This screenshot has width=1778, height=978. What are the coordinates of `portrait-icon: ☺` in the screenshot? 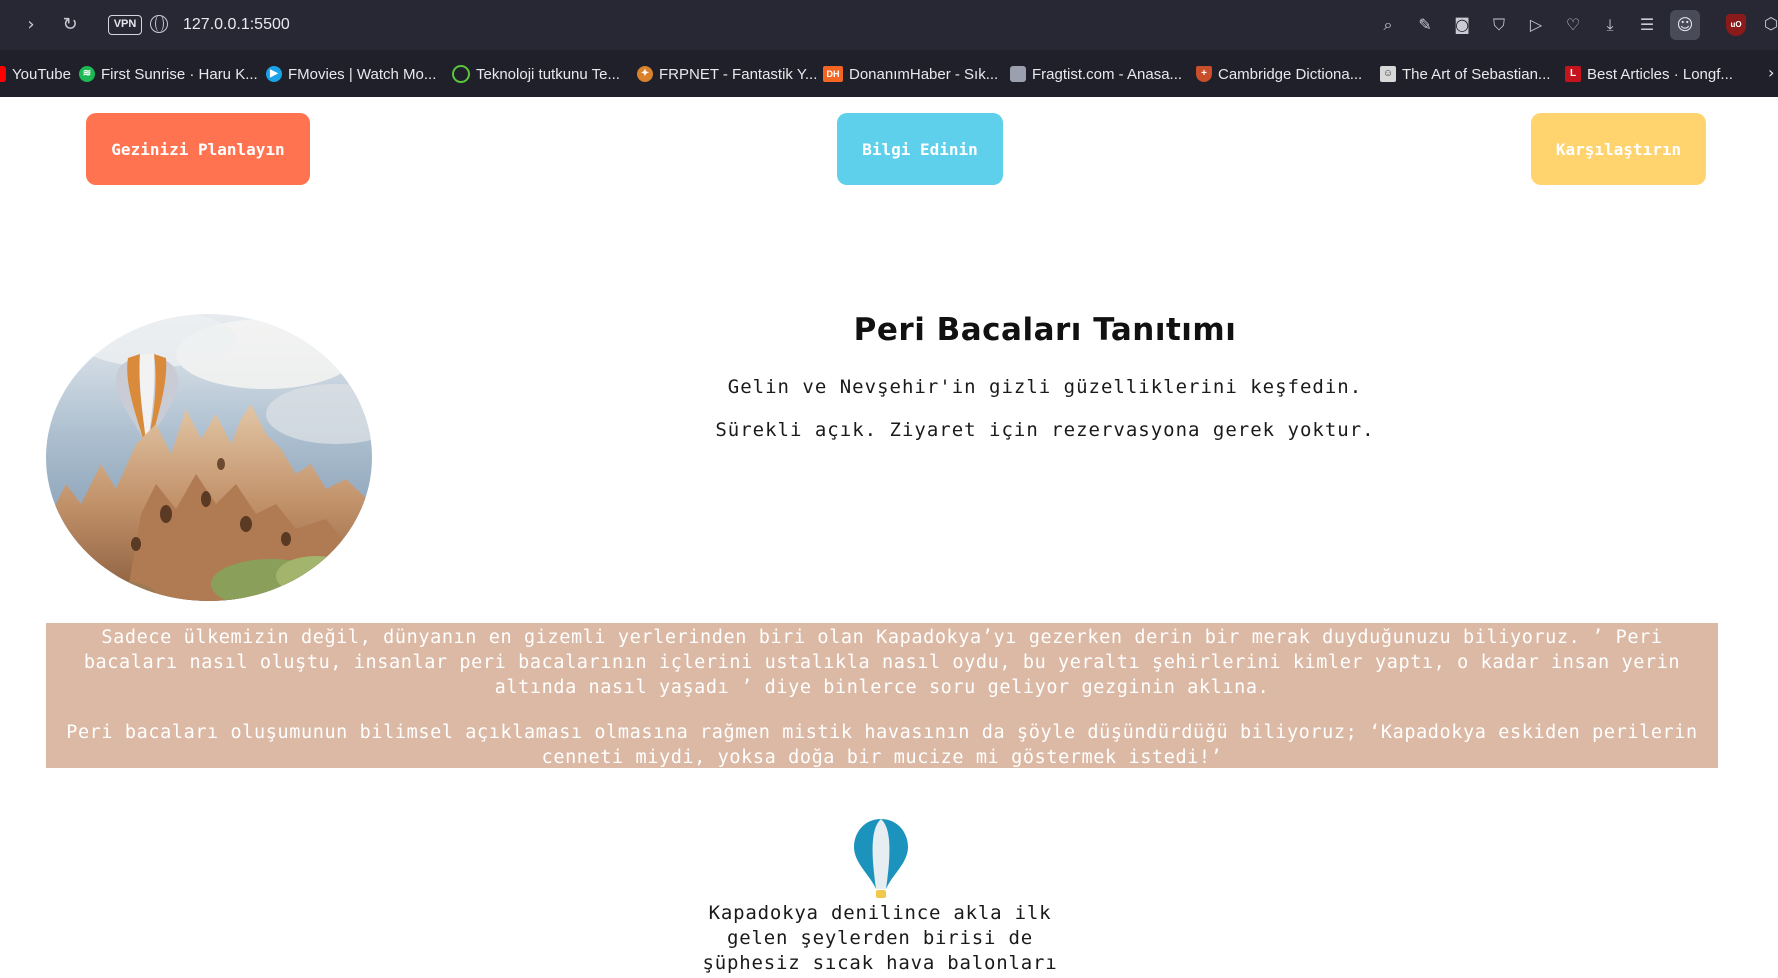 It's located at (1388, 74).